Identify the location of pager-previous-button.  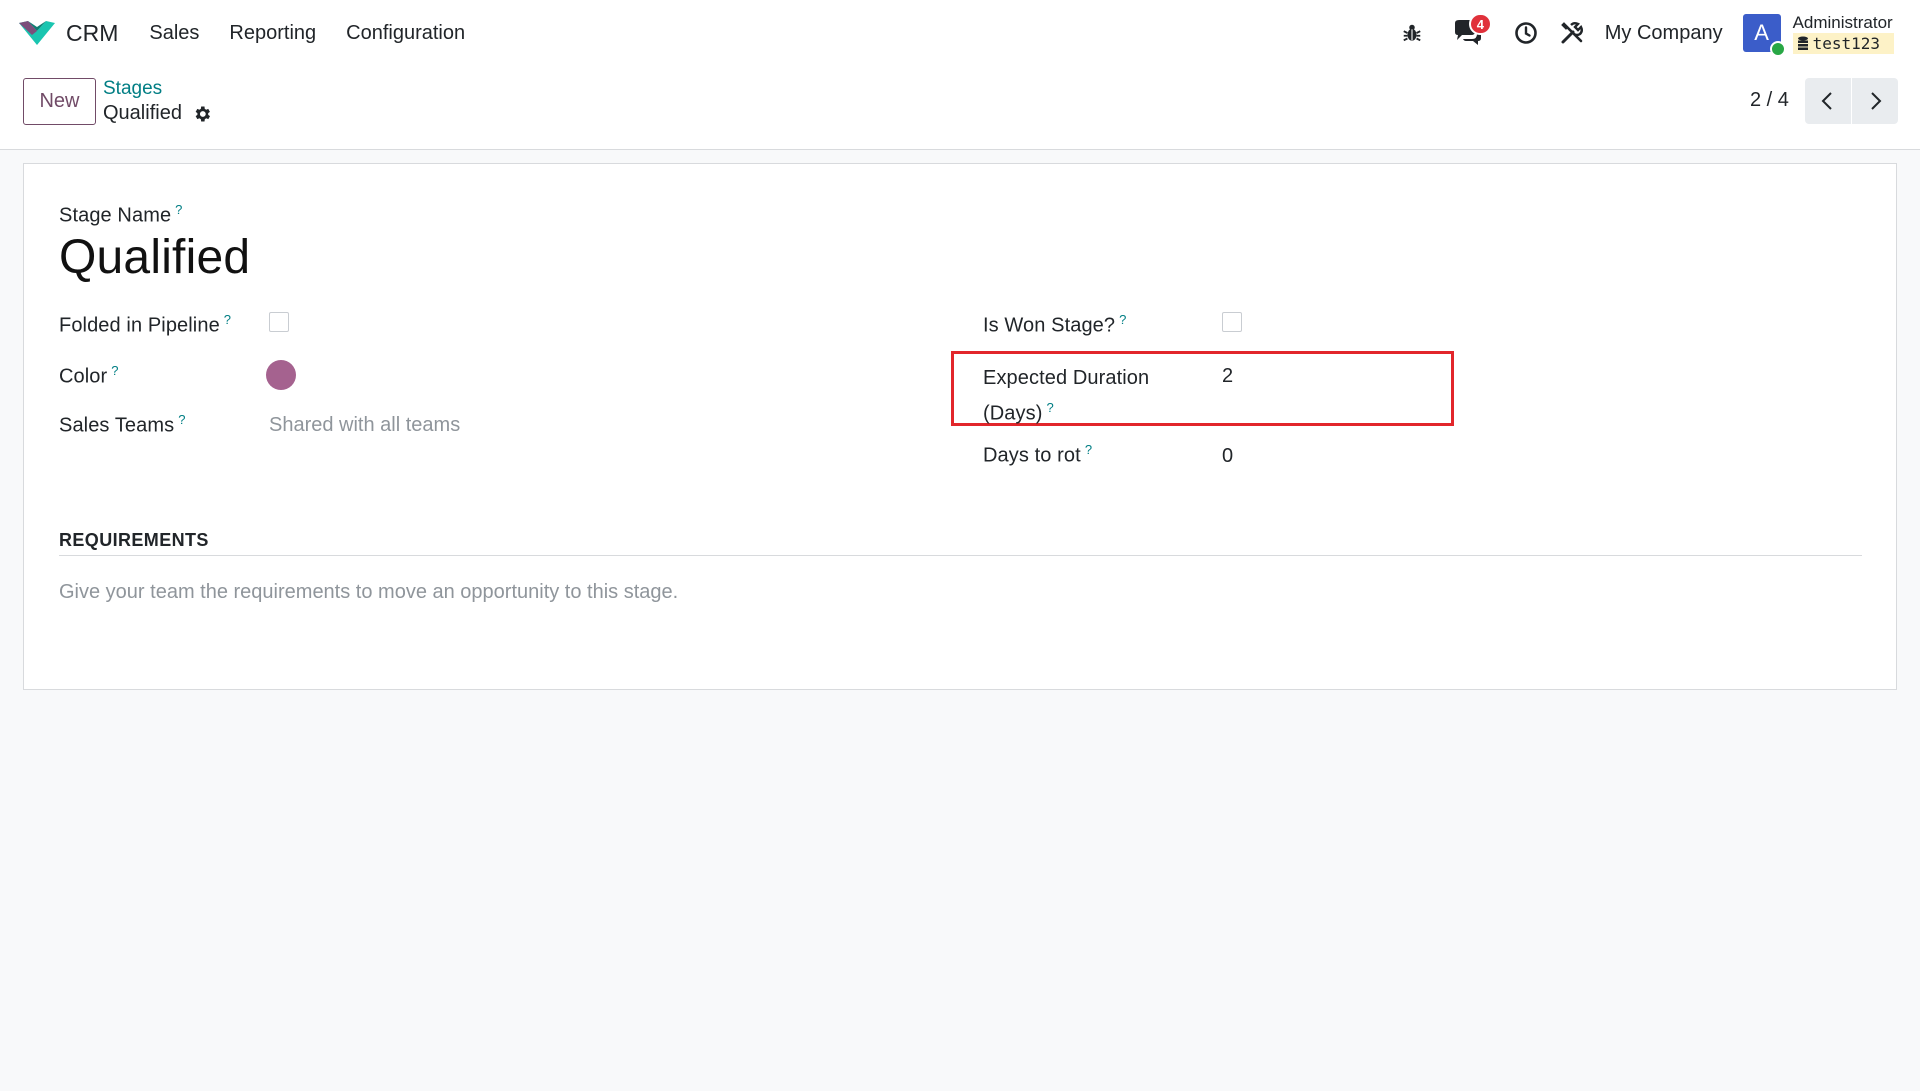
(1828, 101).